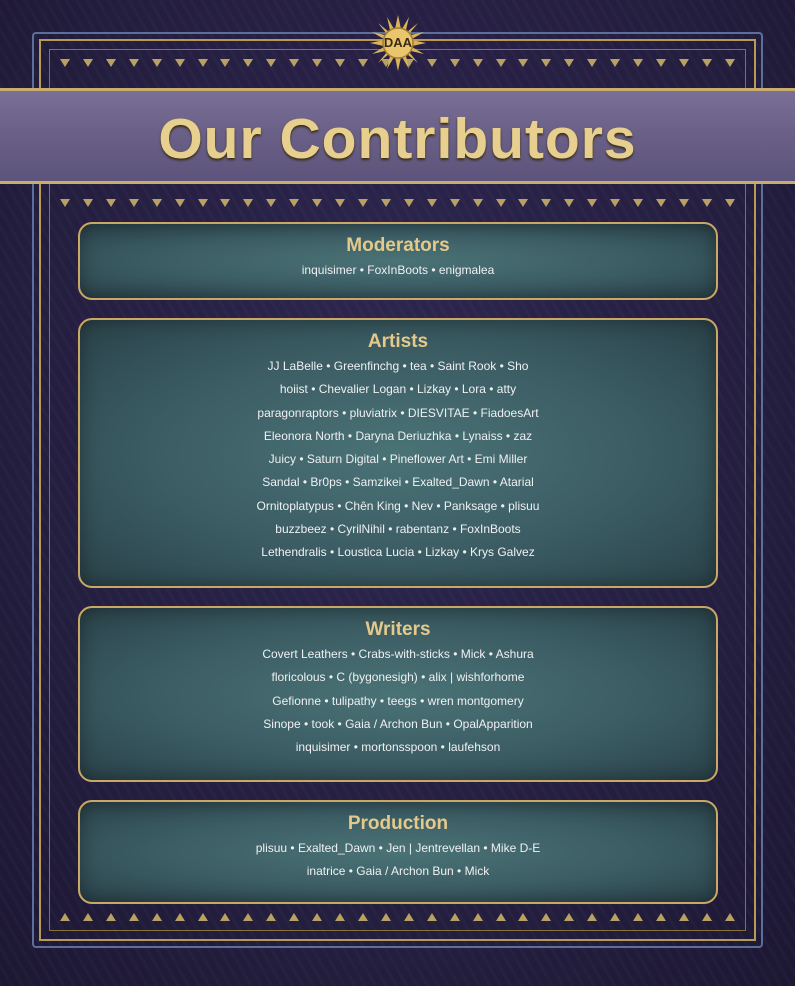 The image size is (795, 986). Describe the element at coordinates (397, 917) in the screenshot. I see `bottom-triangle-border` at that location.